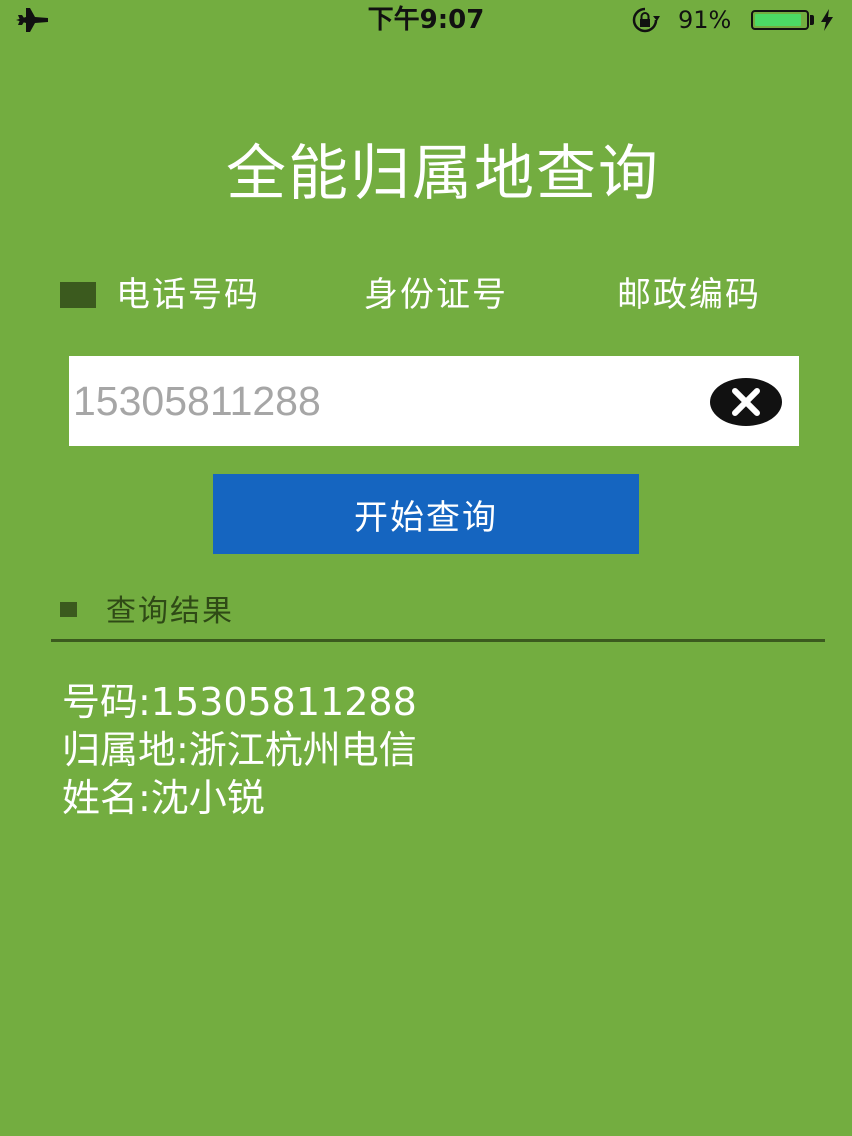 This screenshot has width=852, height=1136. What do you see at coordinates (812, 20) in the screenshot?
I see `battery-tip` at bounding box center [812, 20].